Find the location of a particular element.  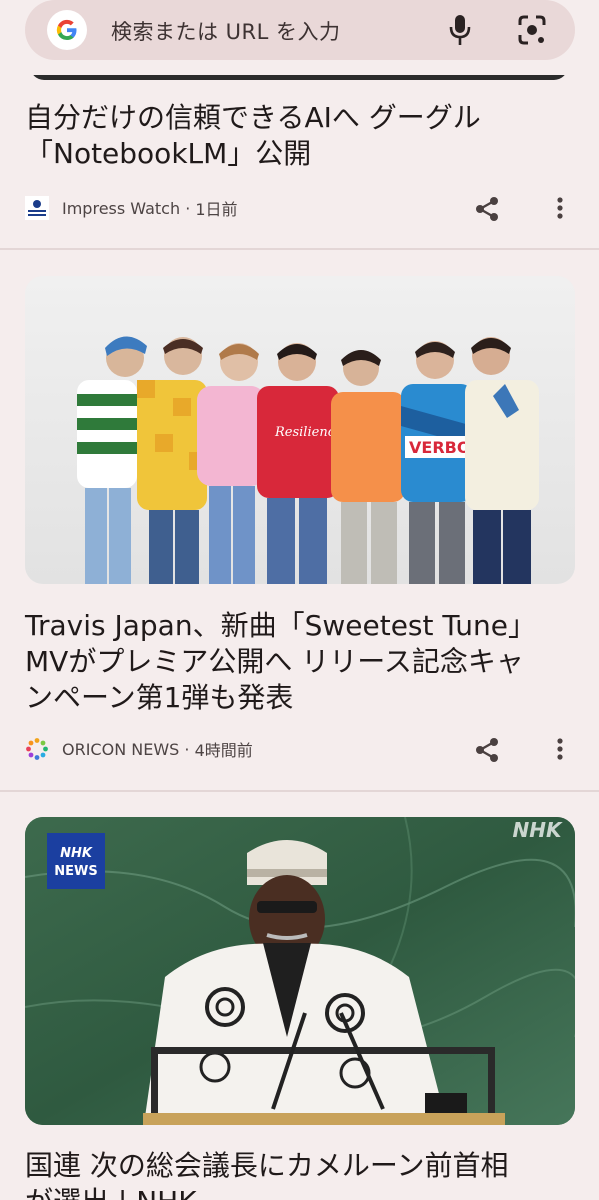

mic-icon is located at coordinates (460, 30).